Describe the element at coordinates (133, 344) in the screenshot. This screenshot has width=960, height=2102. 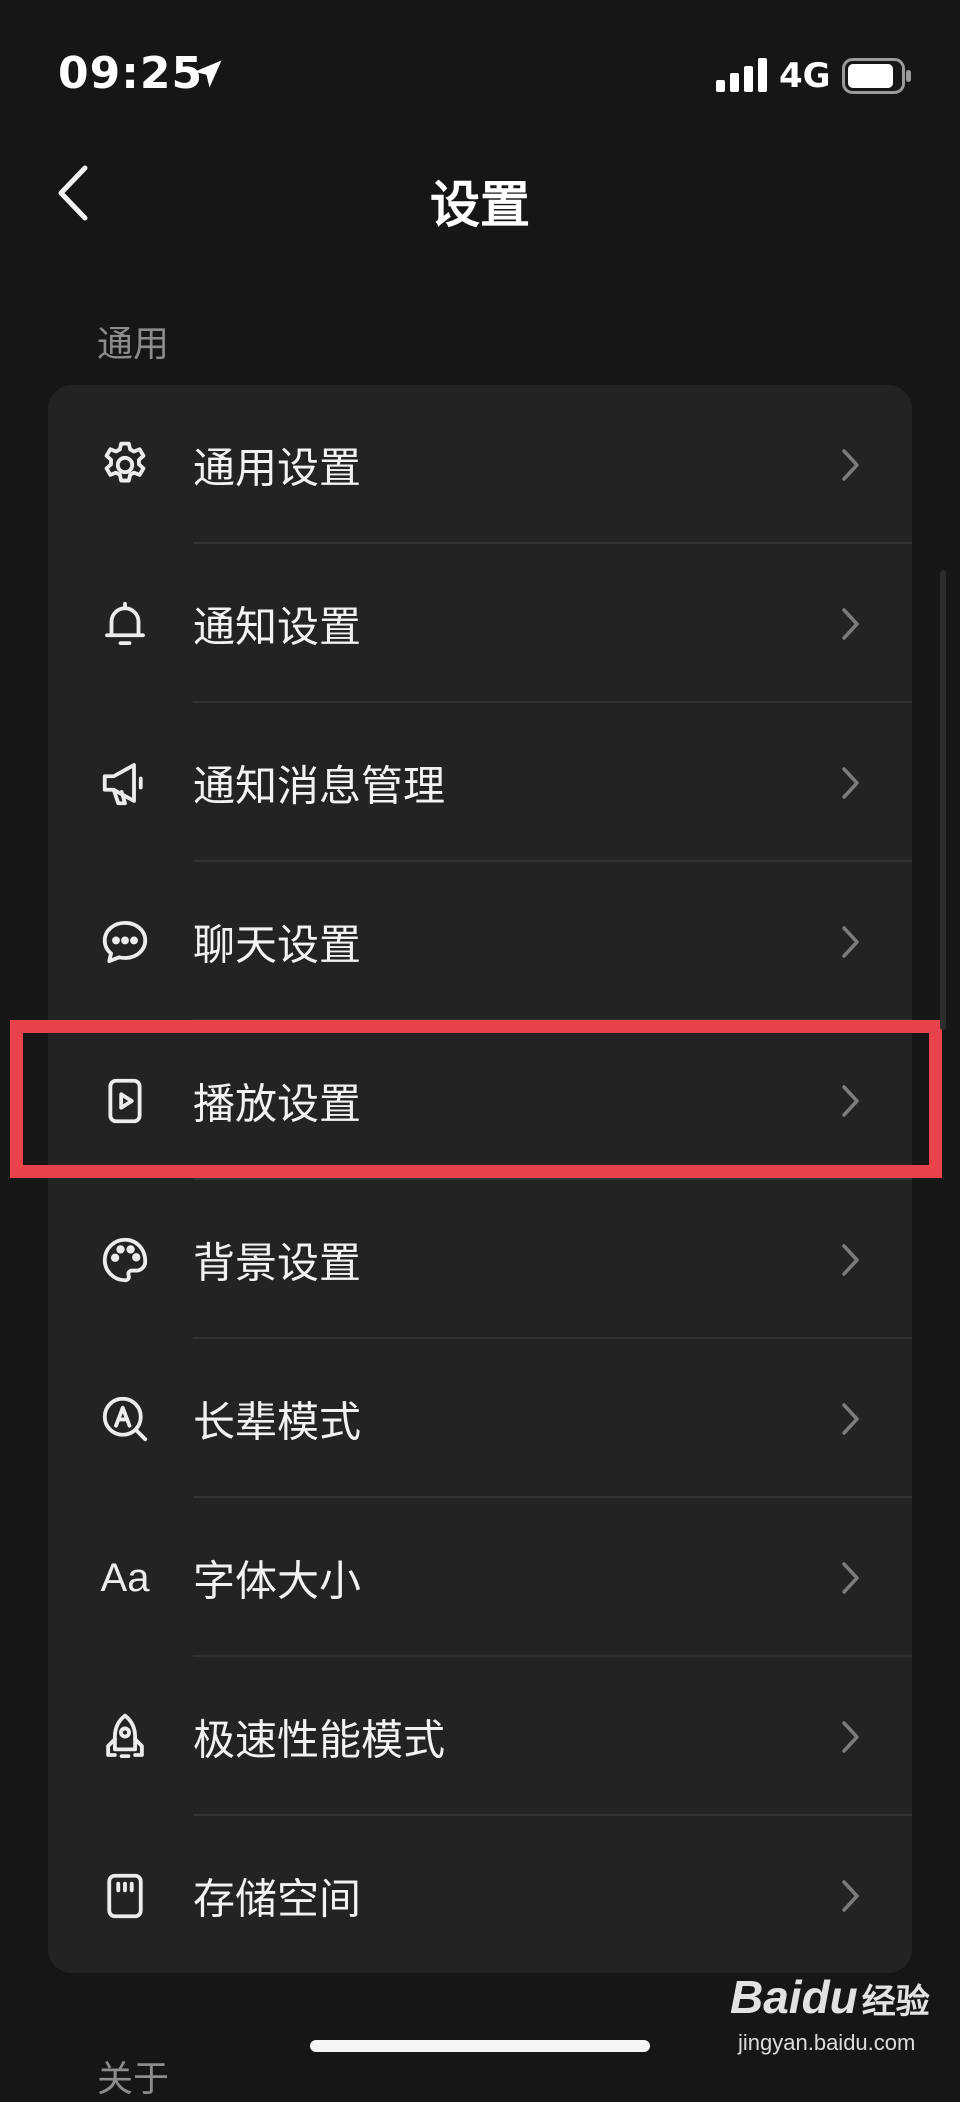
I see `section-header-general: 通用` at that location.